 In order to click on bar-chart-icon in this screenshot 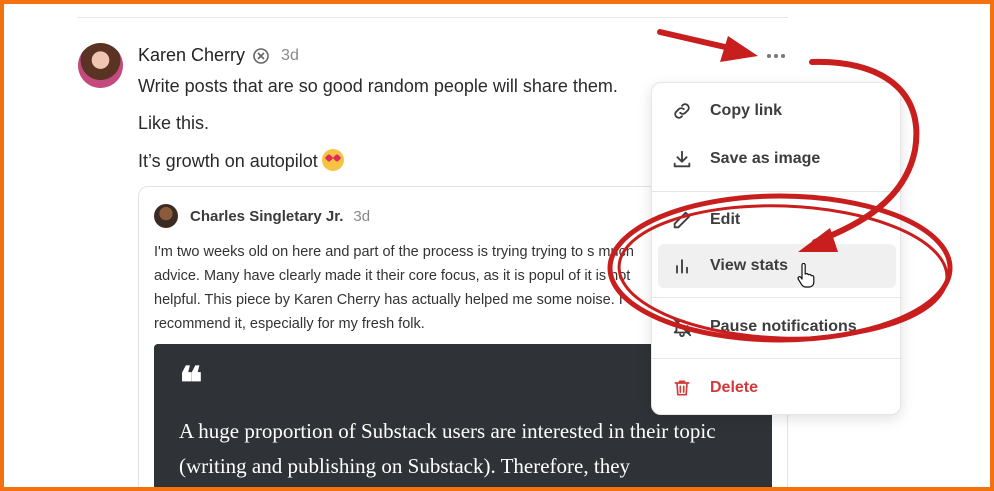, I will do `click(682, 266)`.